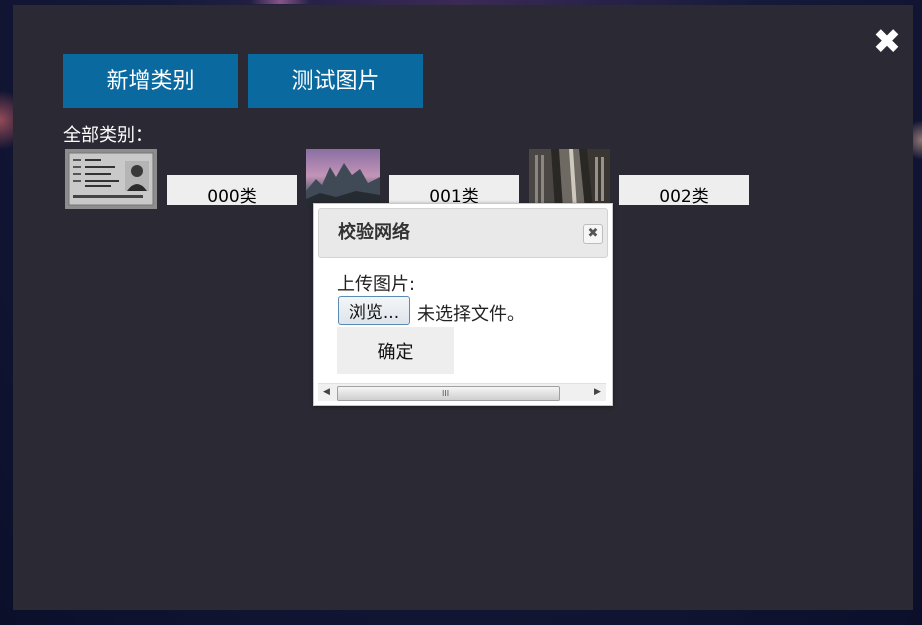 The height and width of the screenshot is (625, 922). Describe the element at coordinates (326, 392) in the screenshot. I see `arrow-left-icon: ◀` at that location.